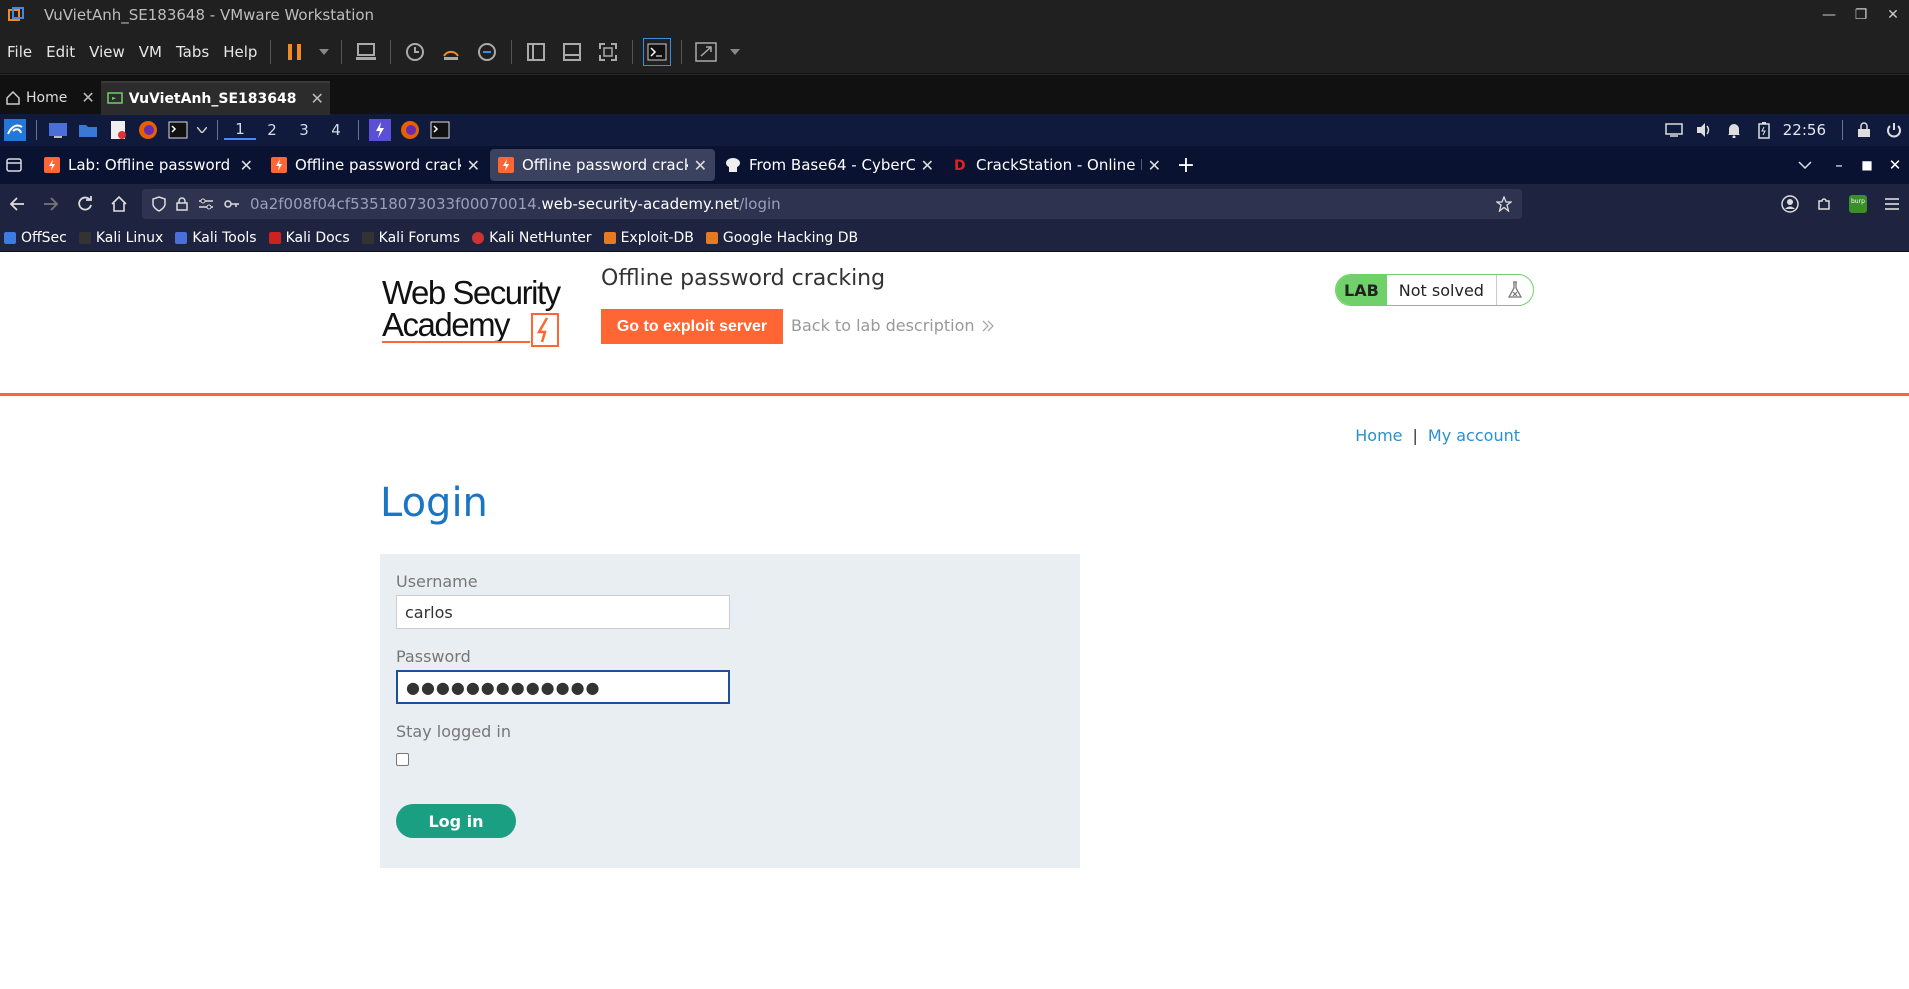 This screenshot has height=989, width=1909. Describe the element at coordinates (295, 52) in the screenshot. I see `pause-icon` at that location.